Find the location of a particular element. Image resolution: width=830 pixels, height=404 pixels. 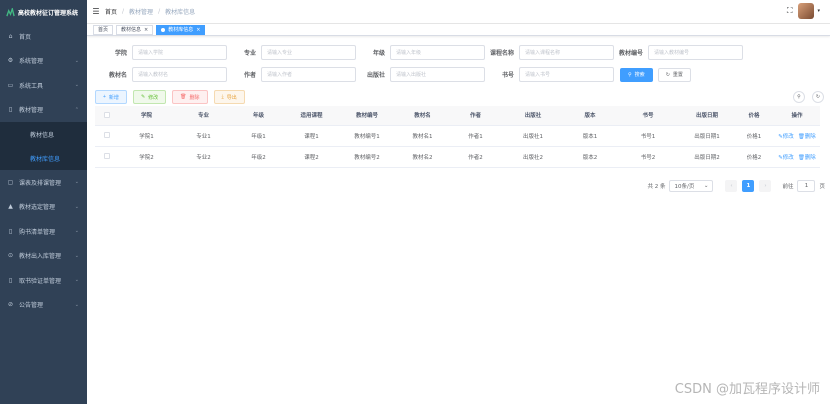

textbook-number-label: 教材编号 is located at coordinates (630, 53).